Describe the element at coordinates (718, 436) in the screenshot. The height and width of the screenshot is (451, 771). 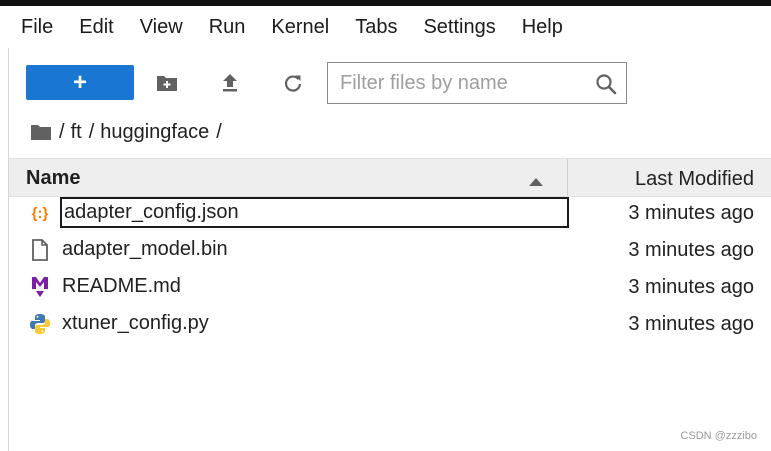
I see `watermark: CSDN @zzzibo` at that location.